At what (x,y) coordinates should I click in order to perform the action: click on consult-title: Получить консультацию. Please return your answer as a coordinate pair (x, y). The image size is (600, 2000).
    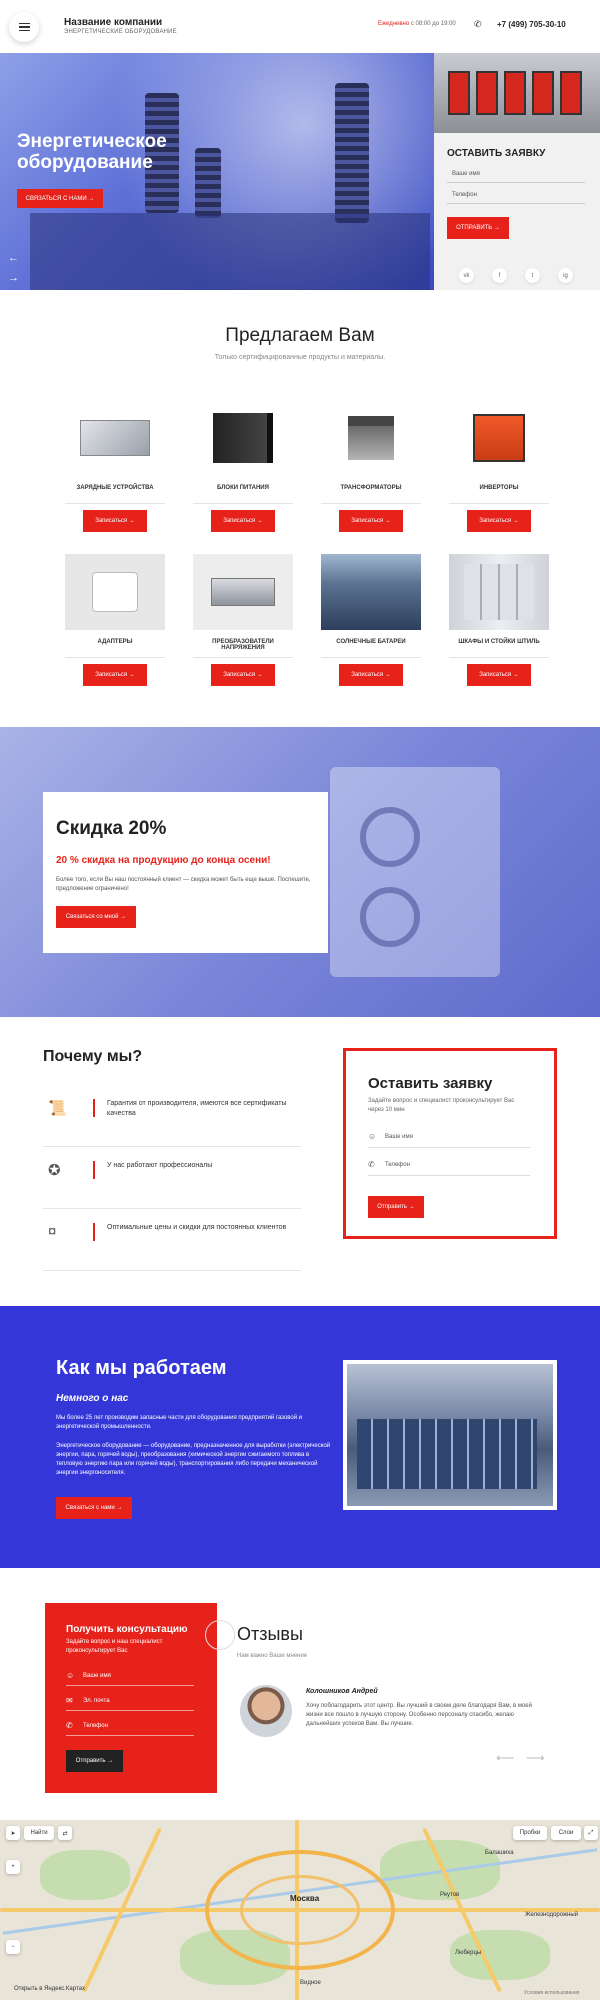
    Looking at the image, I should click on (127, 1629).